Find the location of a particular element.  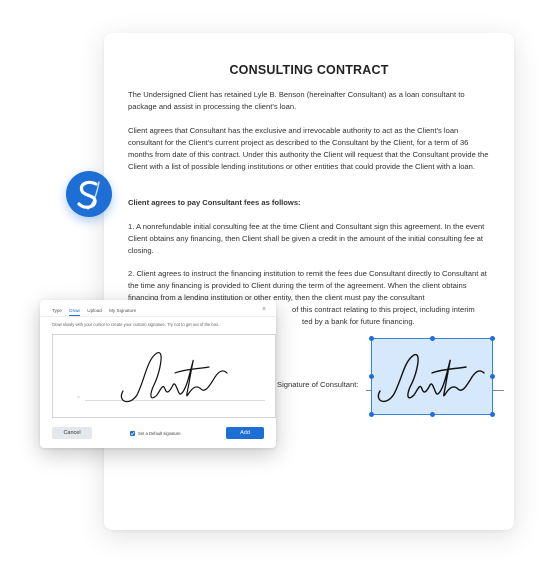

signature-tabs: Type Draw Upload My Signature is located at coordinates (97, 312).